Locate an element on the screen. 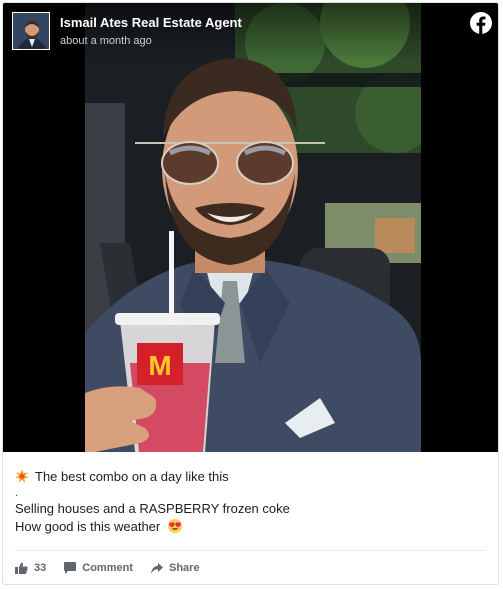 The width and height of the screenshot is (503, 589). avatar is located at coordinates (31, 31).